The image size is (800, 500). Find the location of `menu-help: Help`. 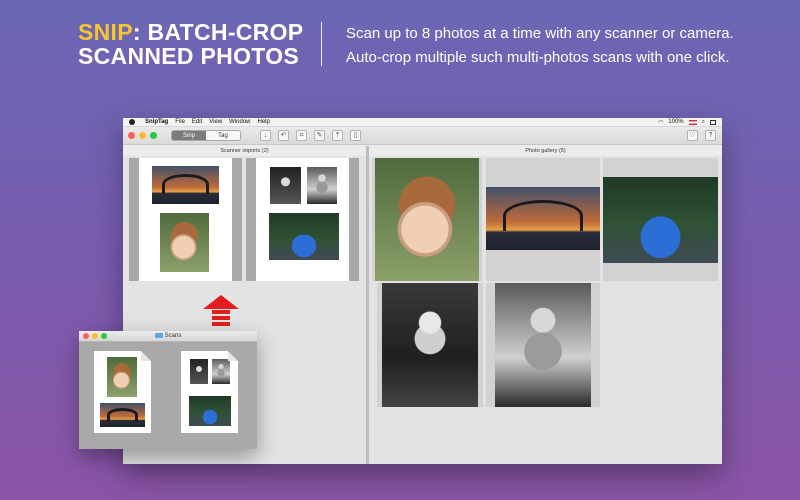

menu-help: Help is located at coordinates (264, 122).